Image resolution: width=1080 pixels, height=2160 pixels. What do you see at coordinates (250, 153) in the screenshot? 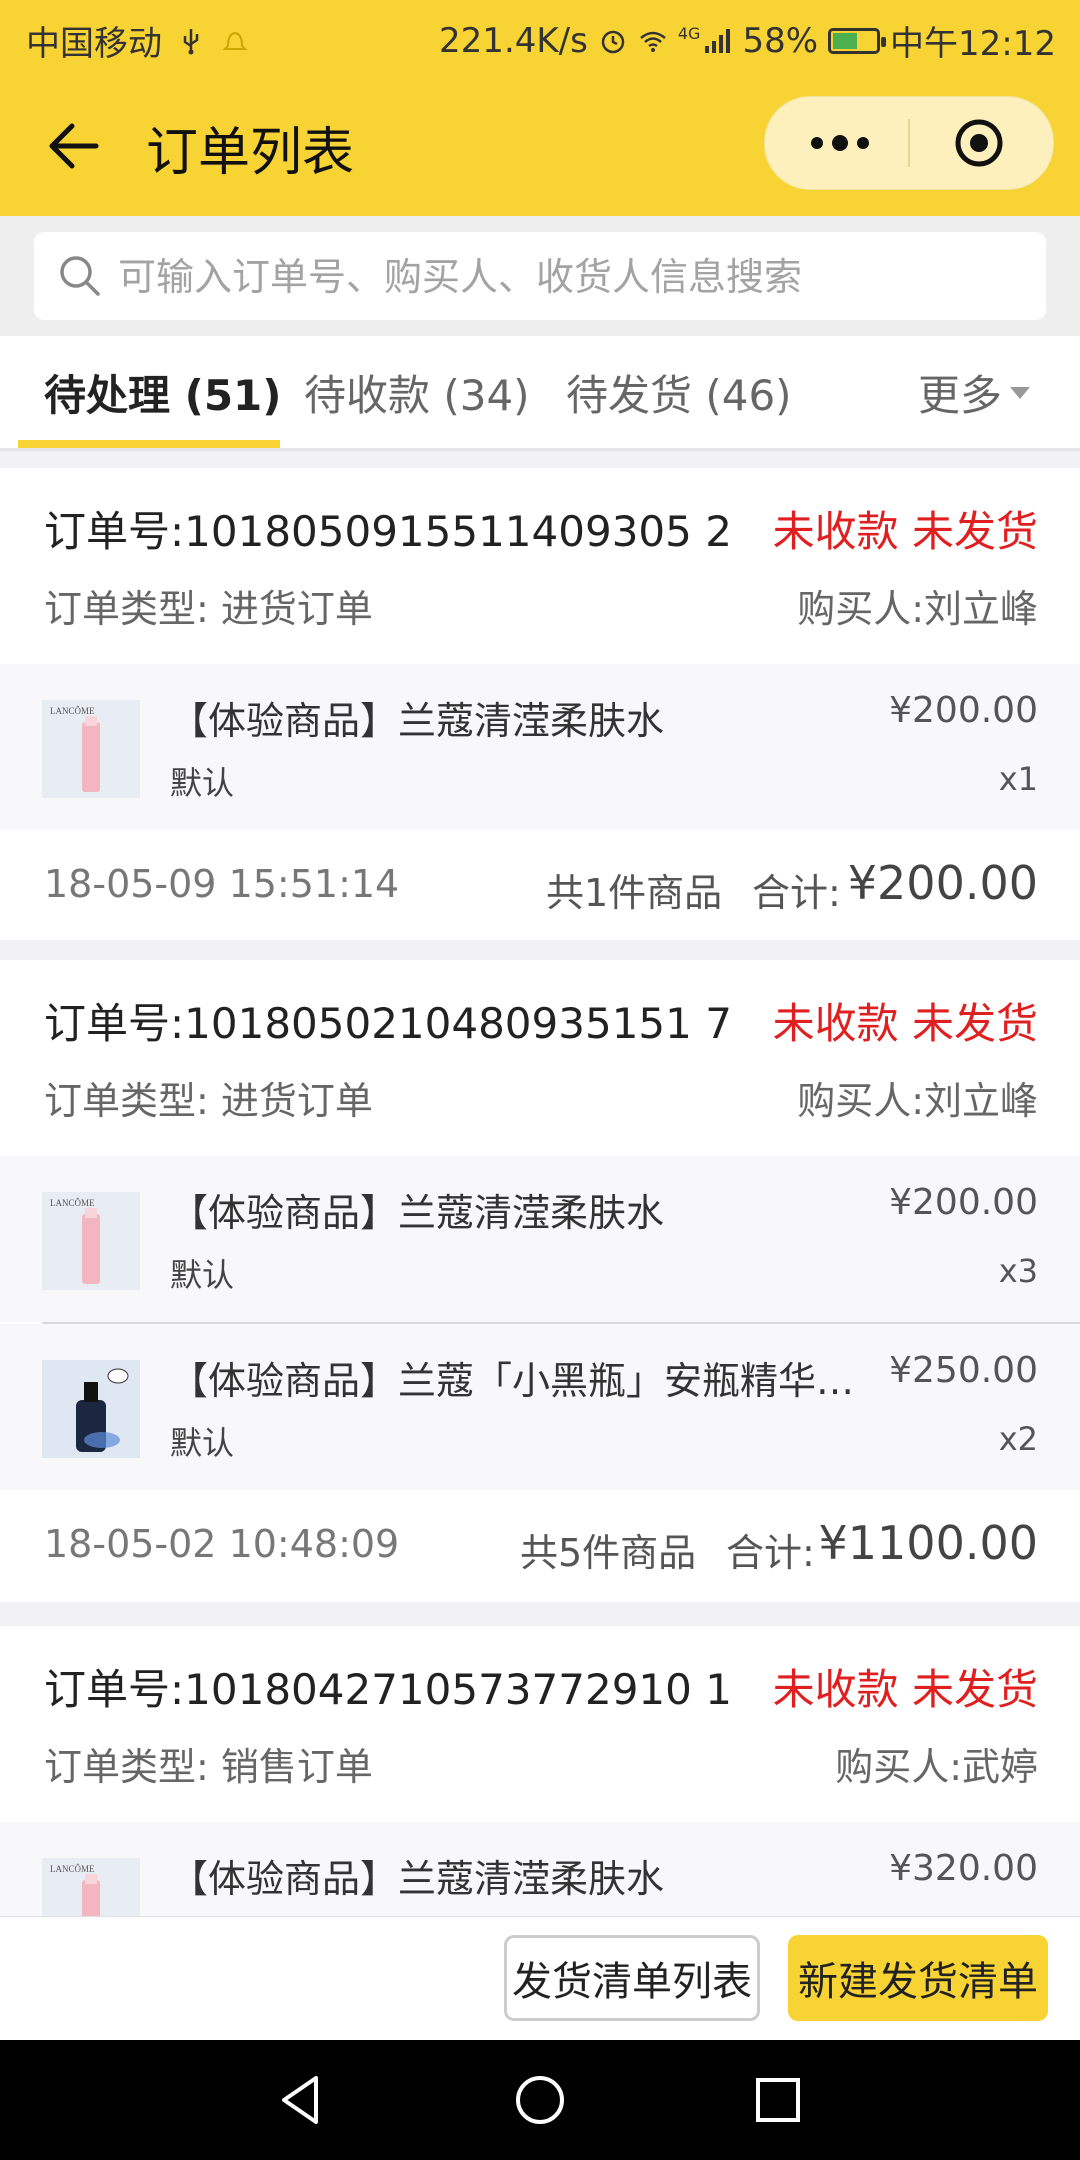
I see `page-title: 订单列表` at bounding box center [250, 153].